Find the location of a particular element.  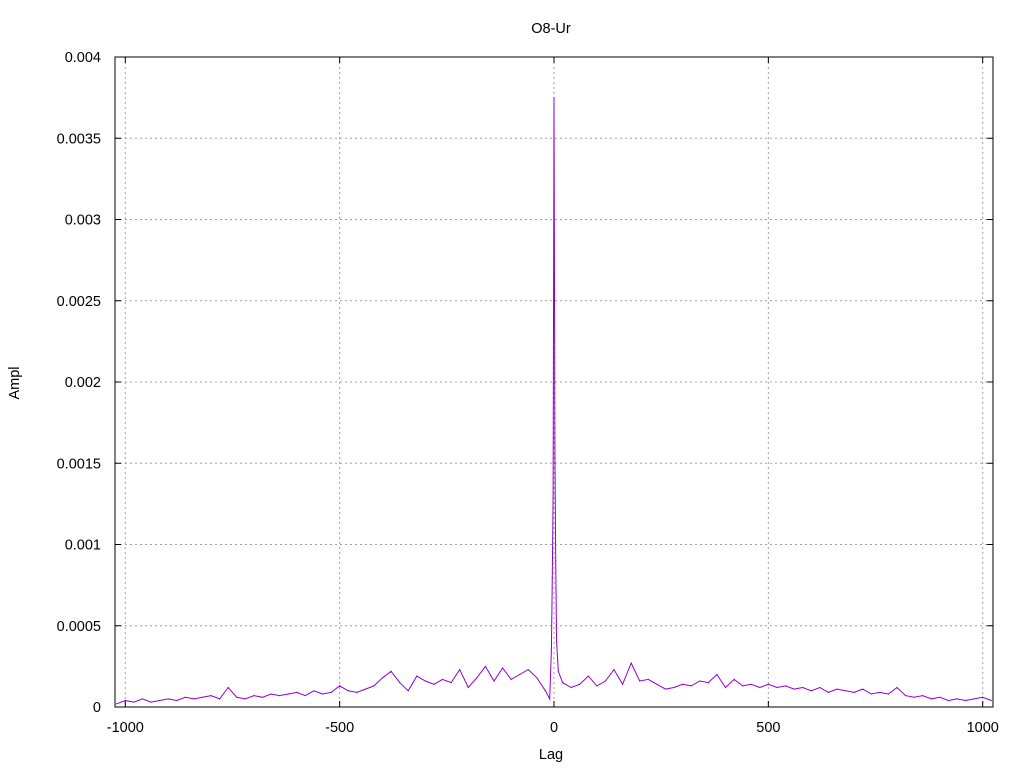

x-tick-label: 0 is located at coordinates (554, 728).